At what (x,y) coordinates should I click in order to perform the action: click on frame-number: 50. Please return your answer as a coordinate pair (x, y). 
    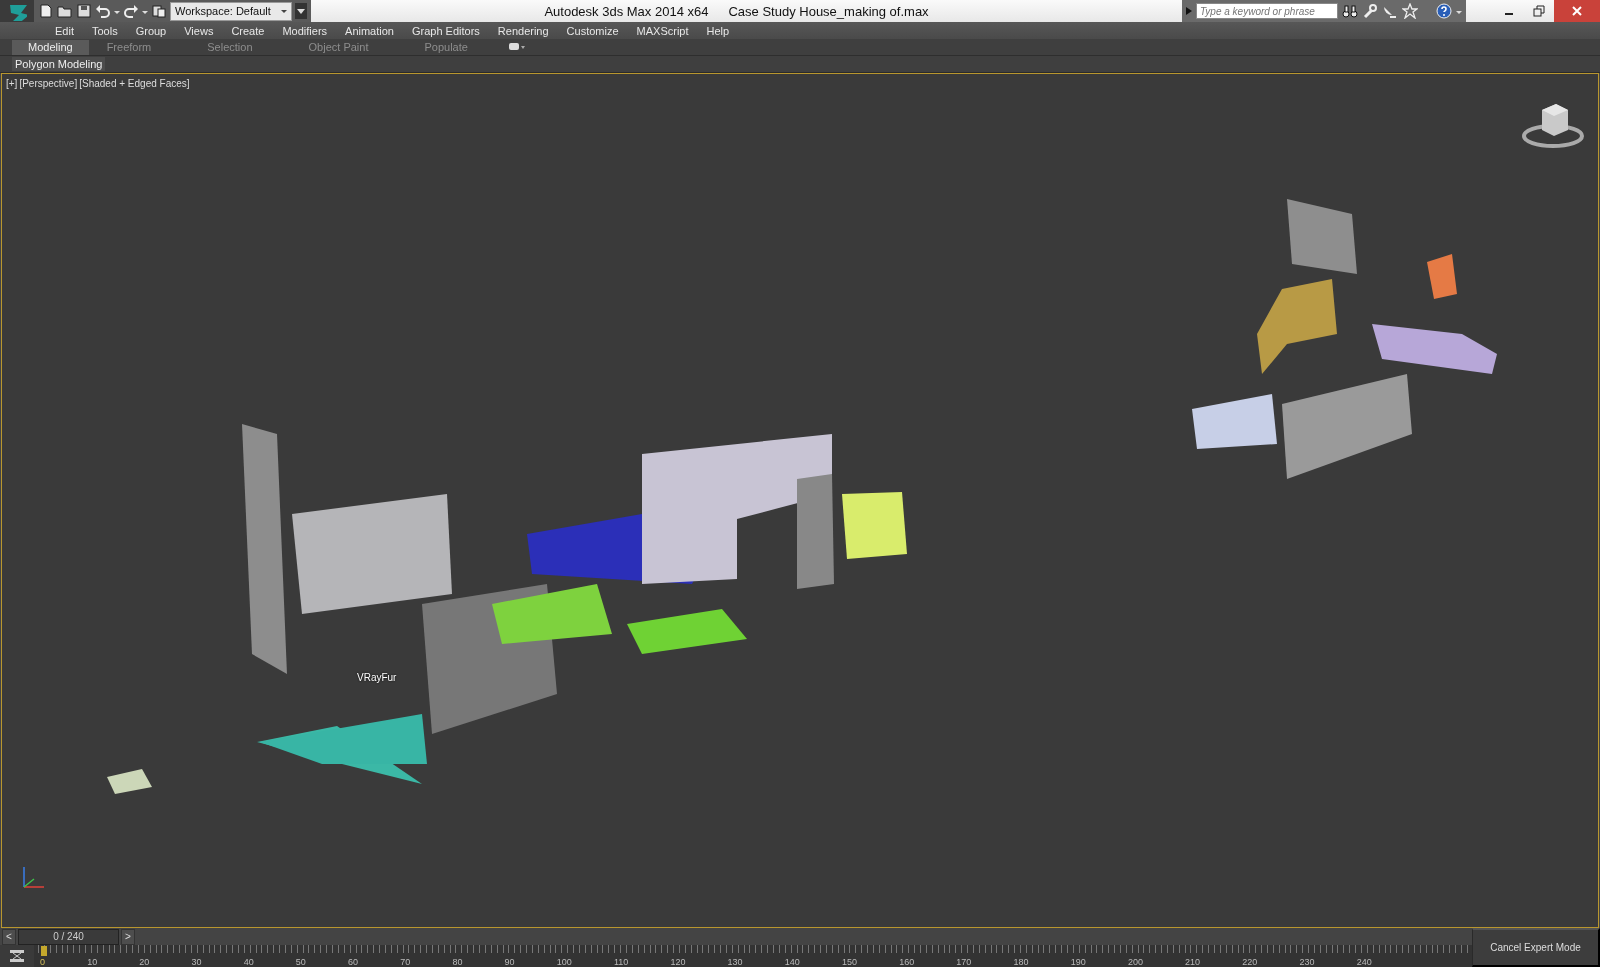
    Looking at the image, I should click on (300, 962).